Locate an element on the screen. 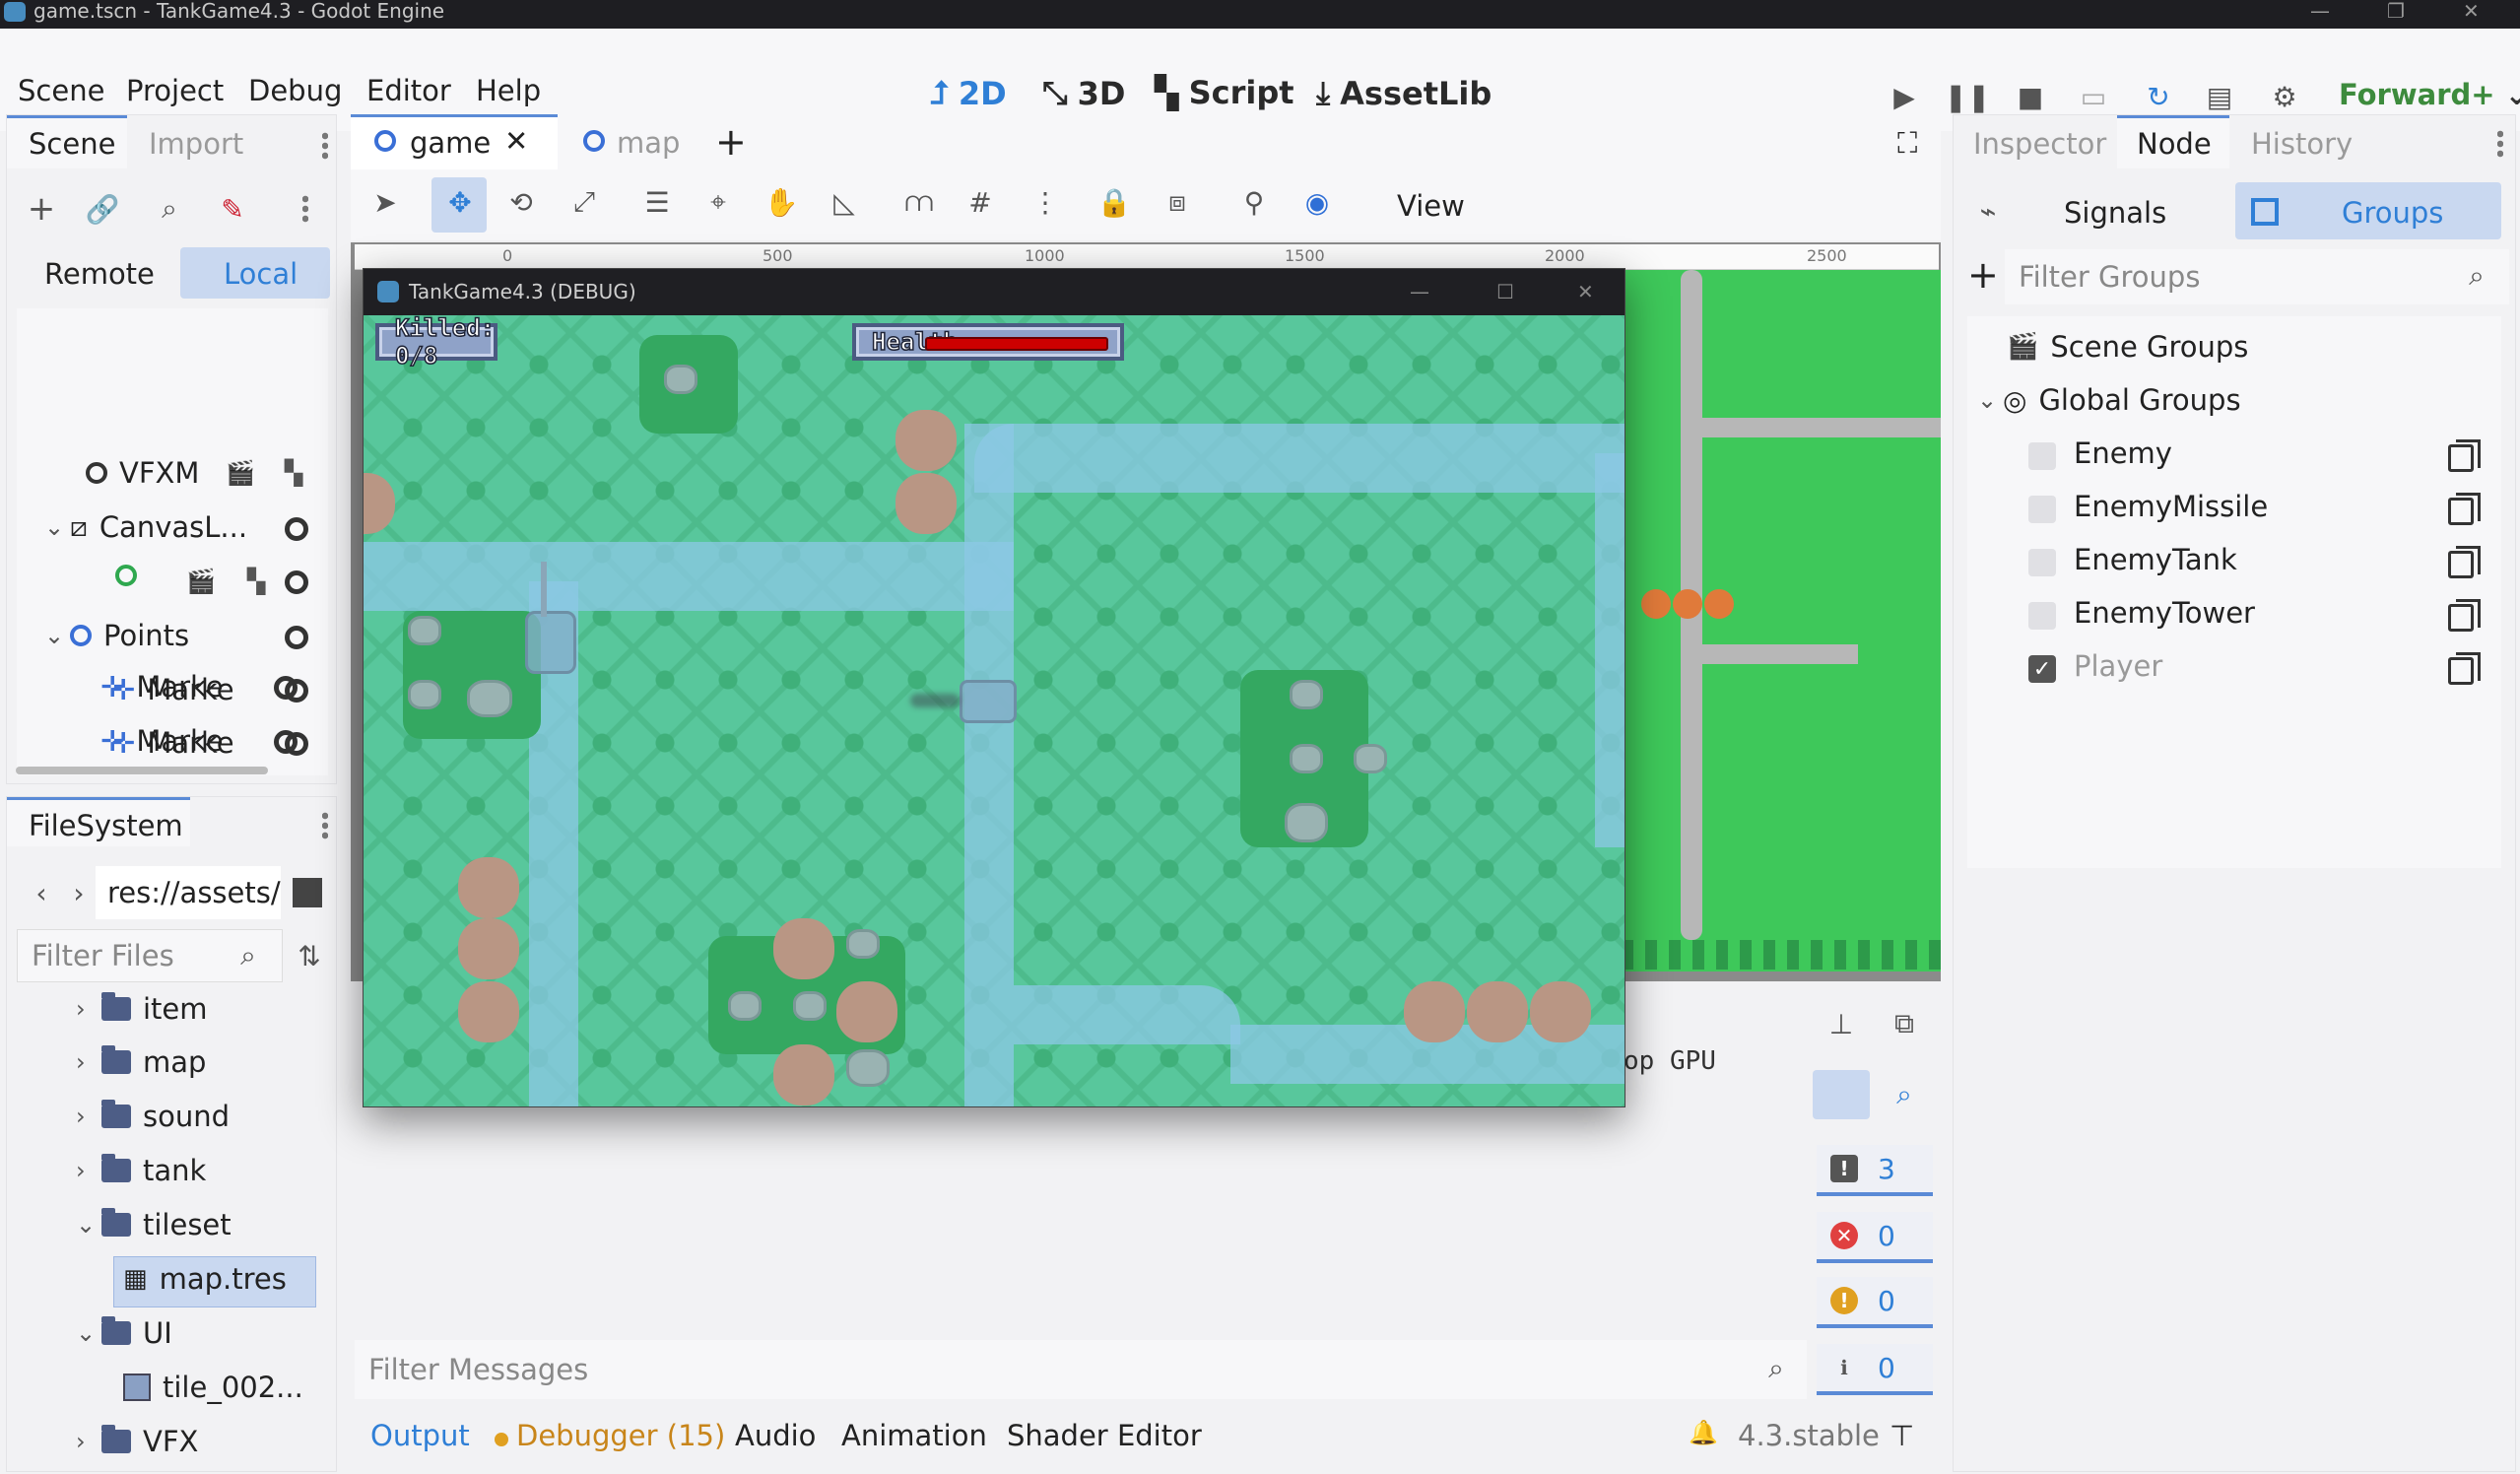  add-scene-tab-icon: + is located at coordinates (731, 142).